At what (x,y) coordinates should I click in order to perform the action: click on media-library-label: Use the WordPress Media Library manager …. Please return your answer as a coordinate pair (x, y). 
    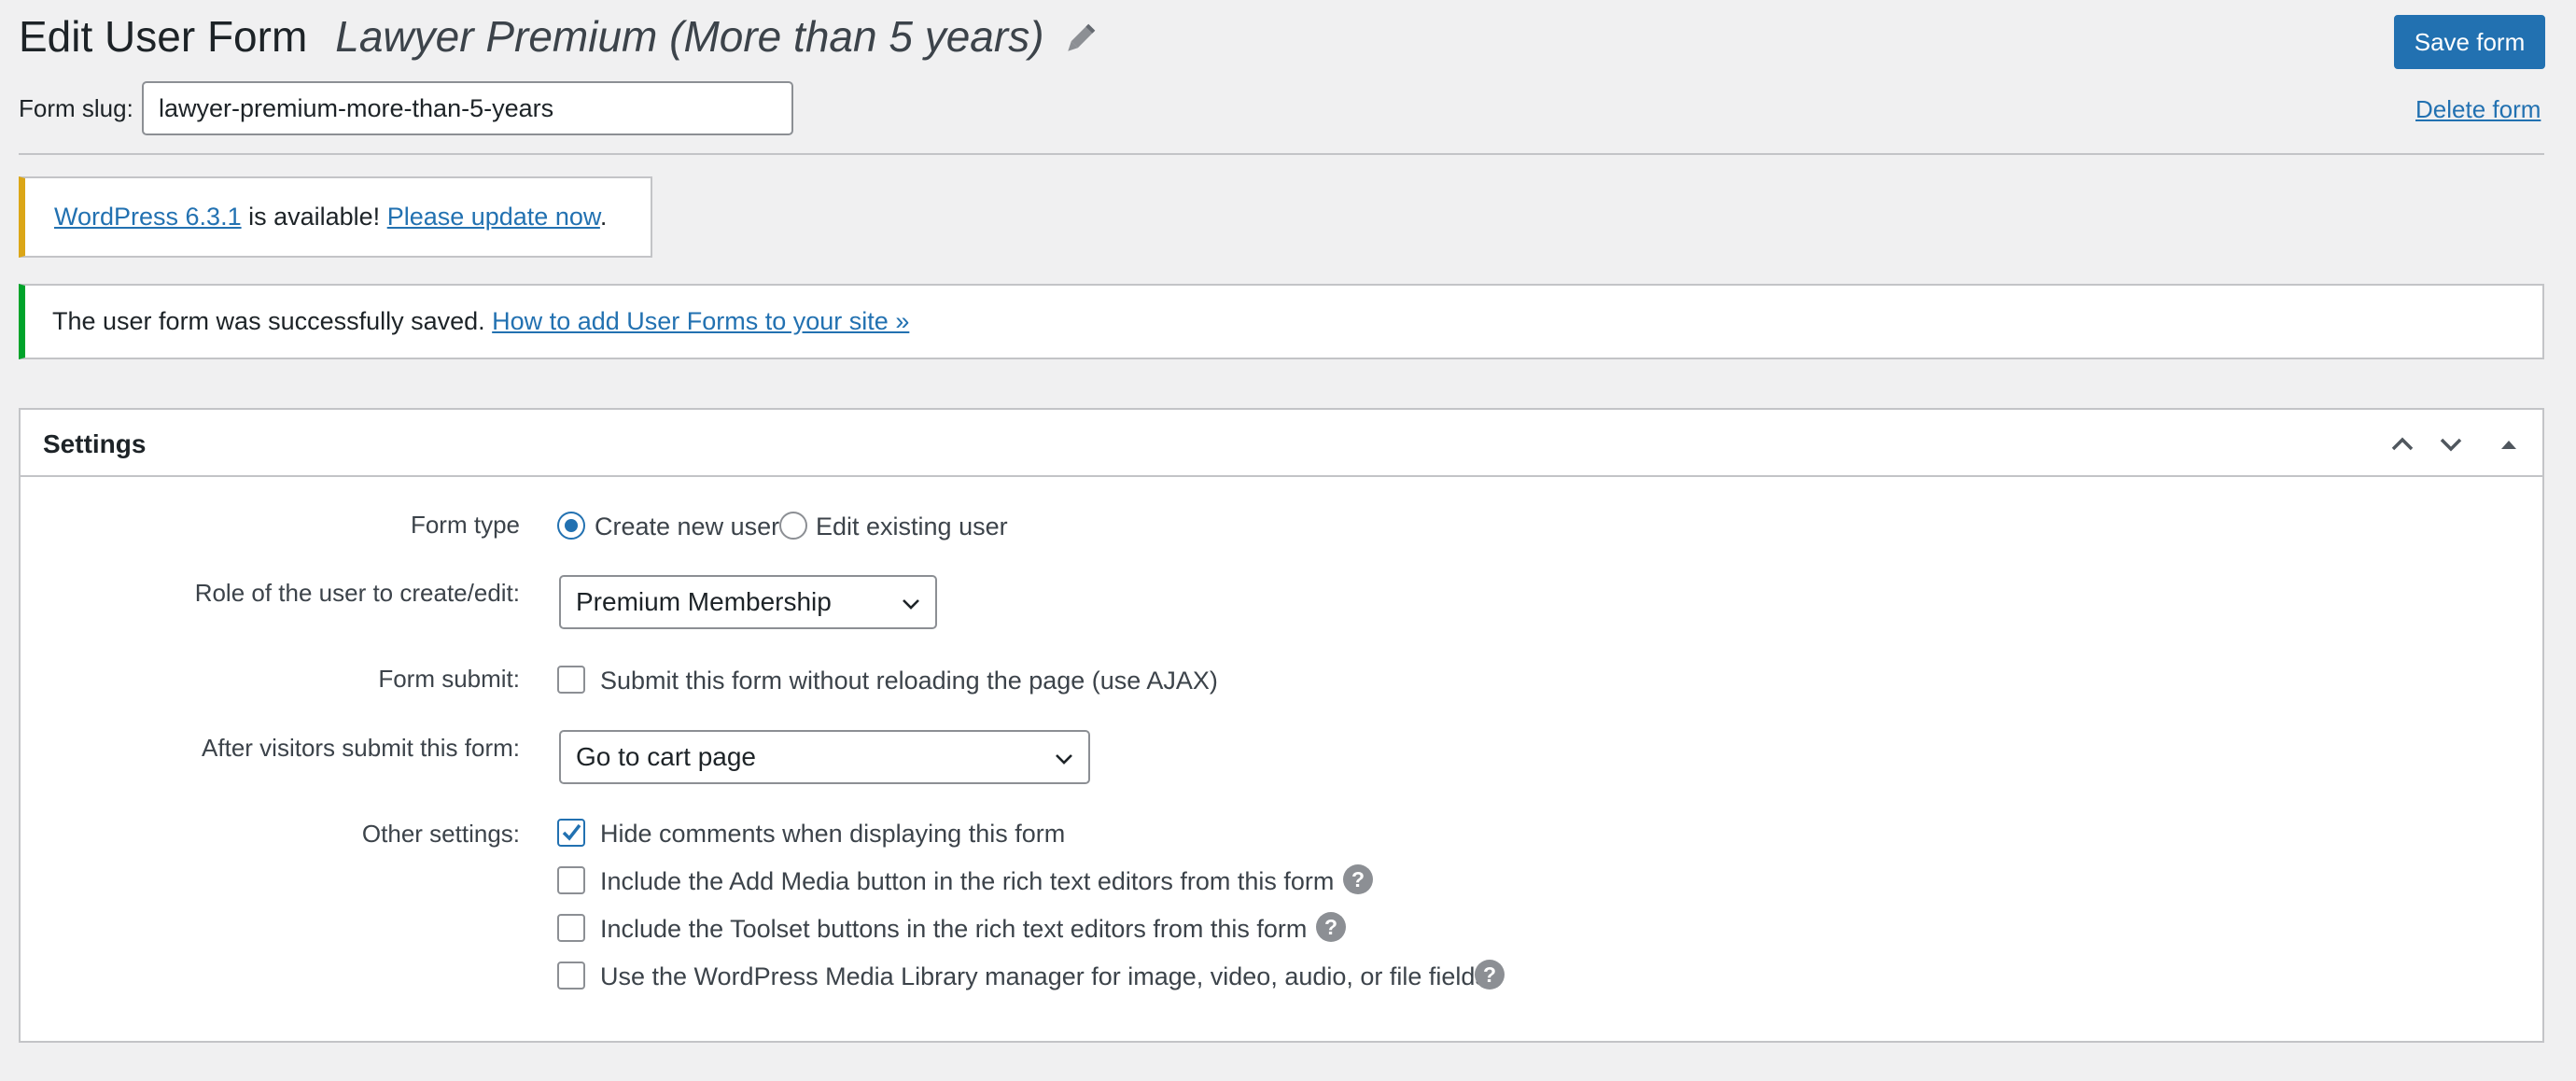
    Looking at the image, I should click on (1044, 976).